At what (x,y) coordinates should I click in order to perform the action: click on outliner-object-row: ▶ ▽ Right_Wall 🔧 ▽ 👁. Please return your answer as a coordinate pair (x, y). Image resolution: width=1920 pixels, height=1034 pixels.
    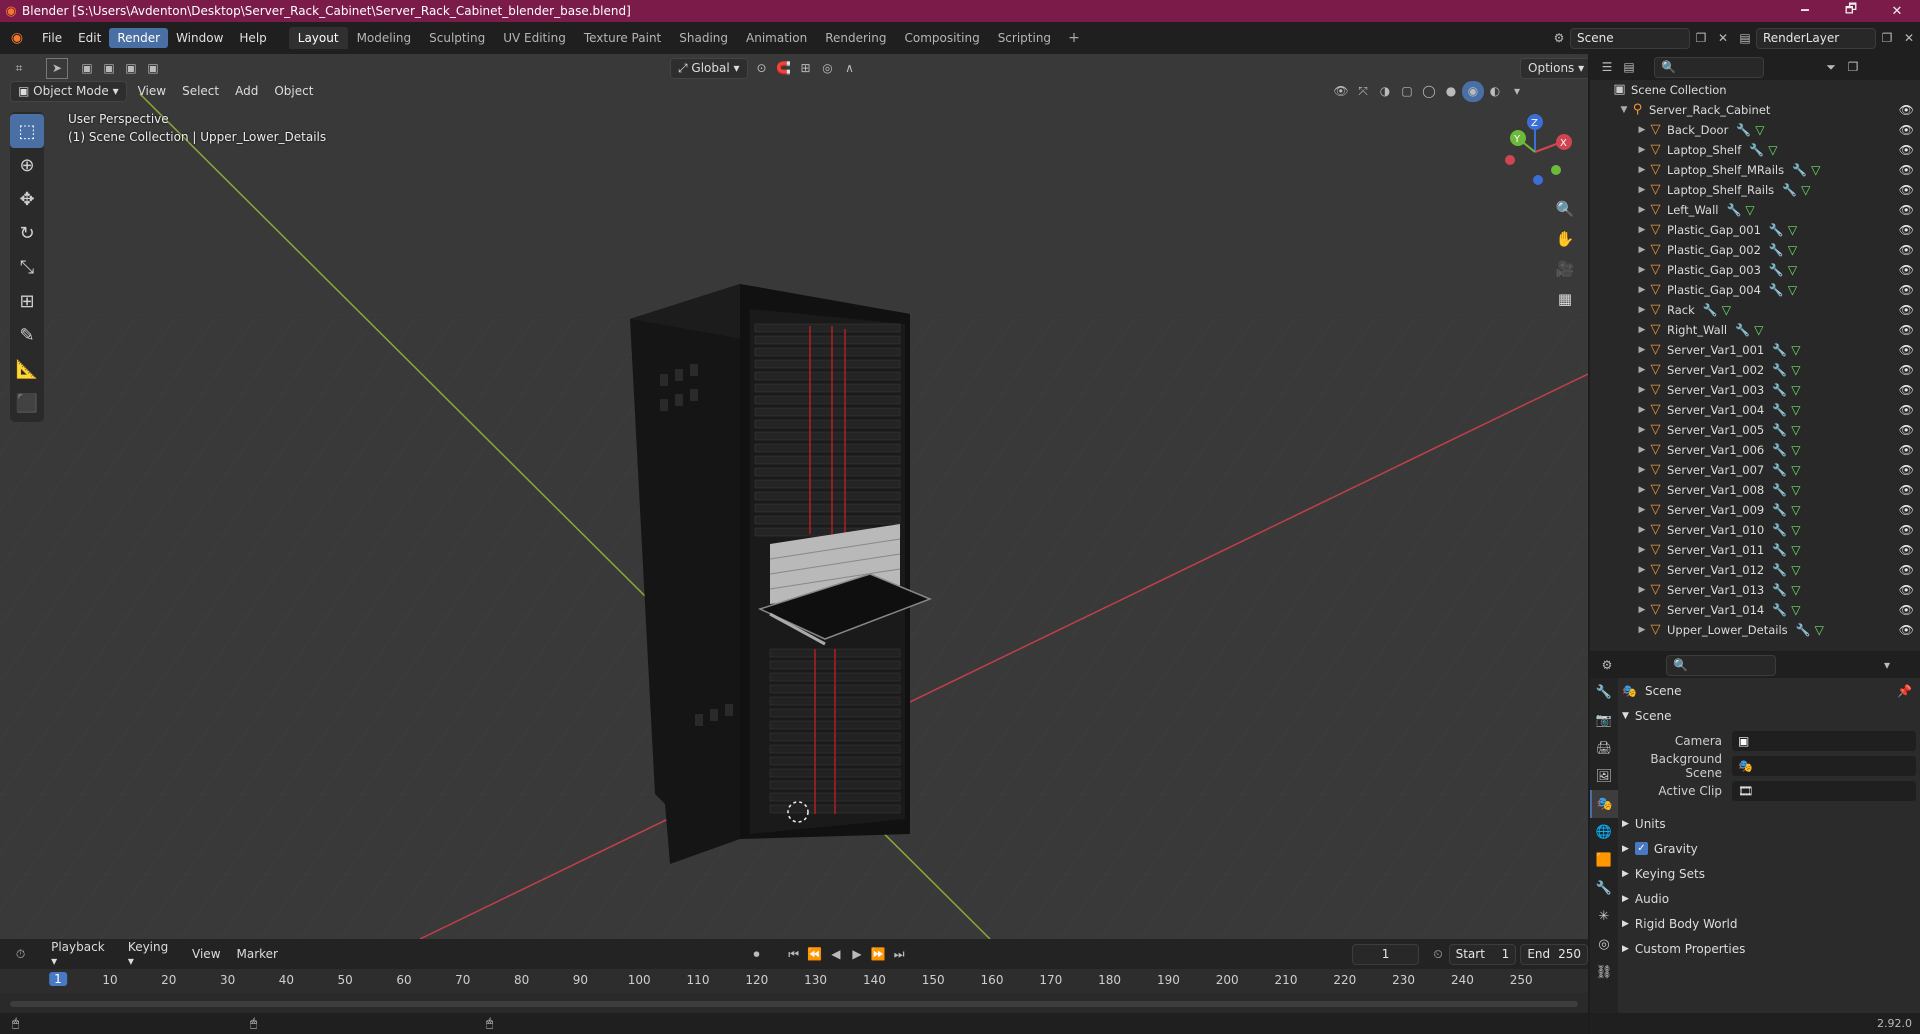
    Looking at the image, I should click on (1755, 330).